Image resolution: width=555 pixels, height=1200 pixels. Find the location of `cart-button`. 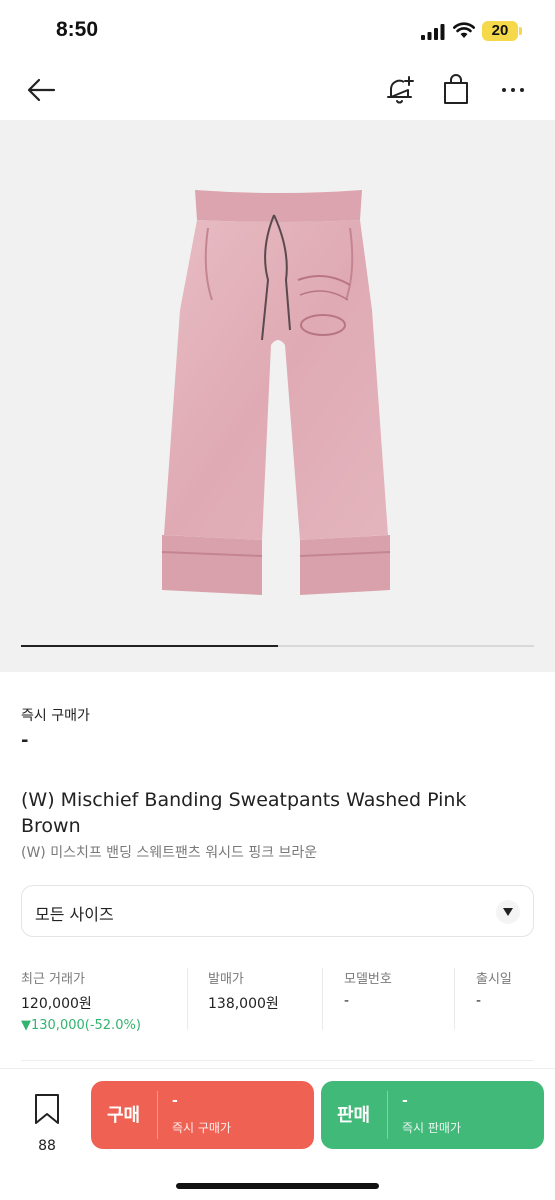

cart-button is located at coordinates (456, 90).